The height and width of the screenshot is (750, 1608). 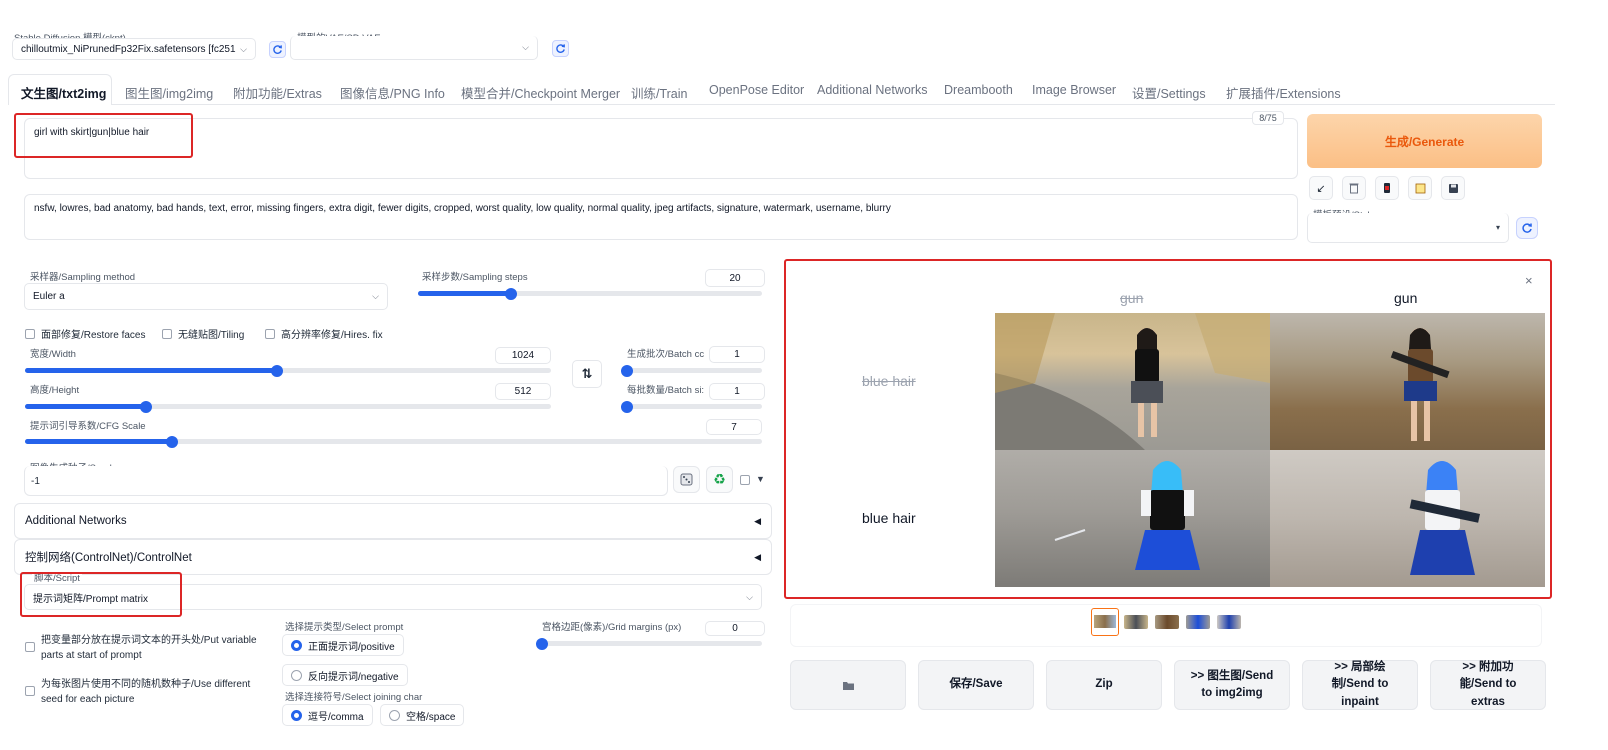 I want to click on steps-label: 采样步数/Sampling steps, so click(x=475, y=277).